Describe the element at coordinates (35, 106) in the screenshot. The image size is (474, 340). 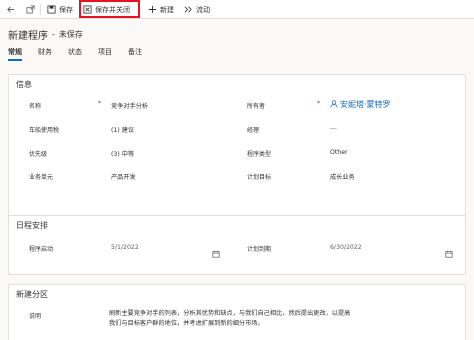
I see `name-label: 名称` at that location.